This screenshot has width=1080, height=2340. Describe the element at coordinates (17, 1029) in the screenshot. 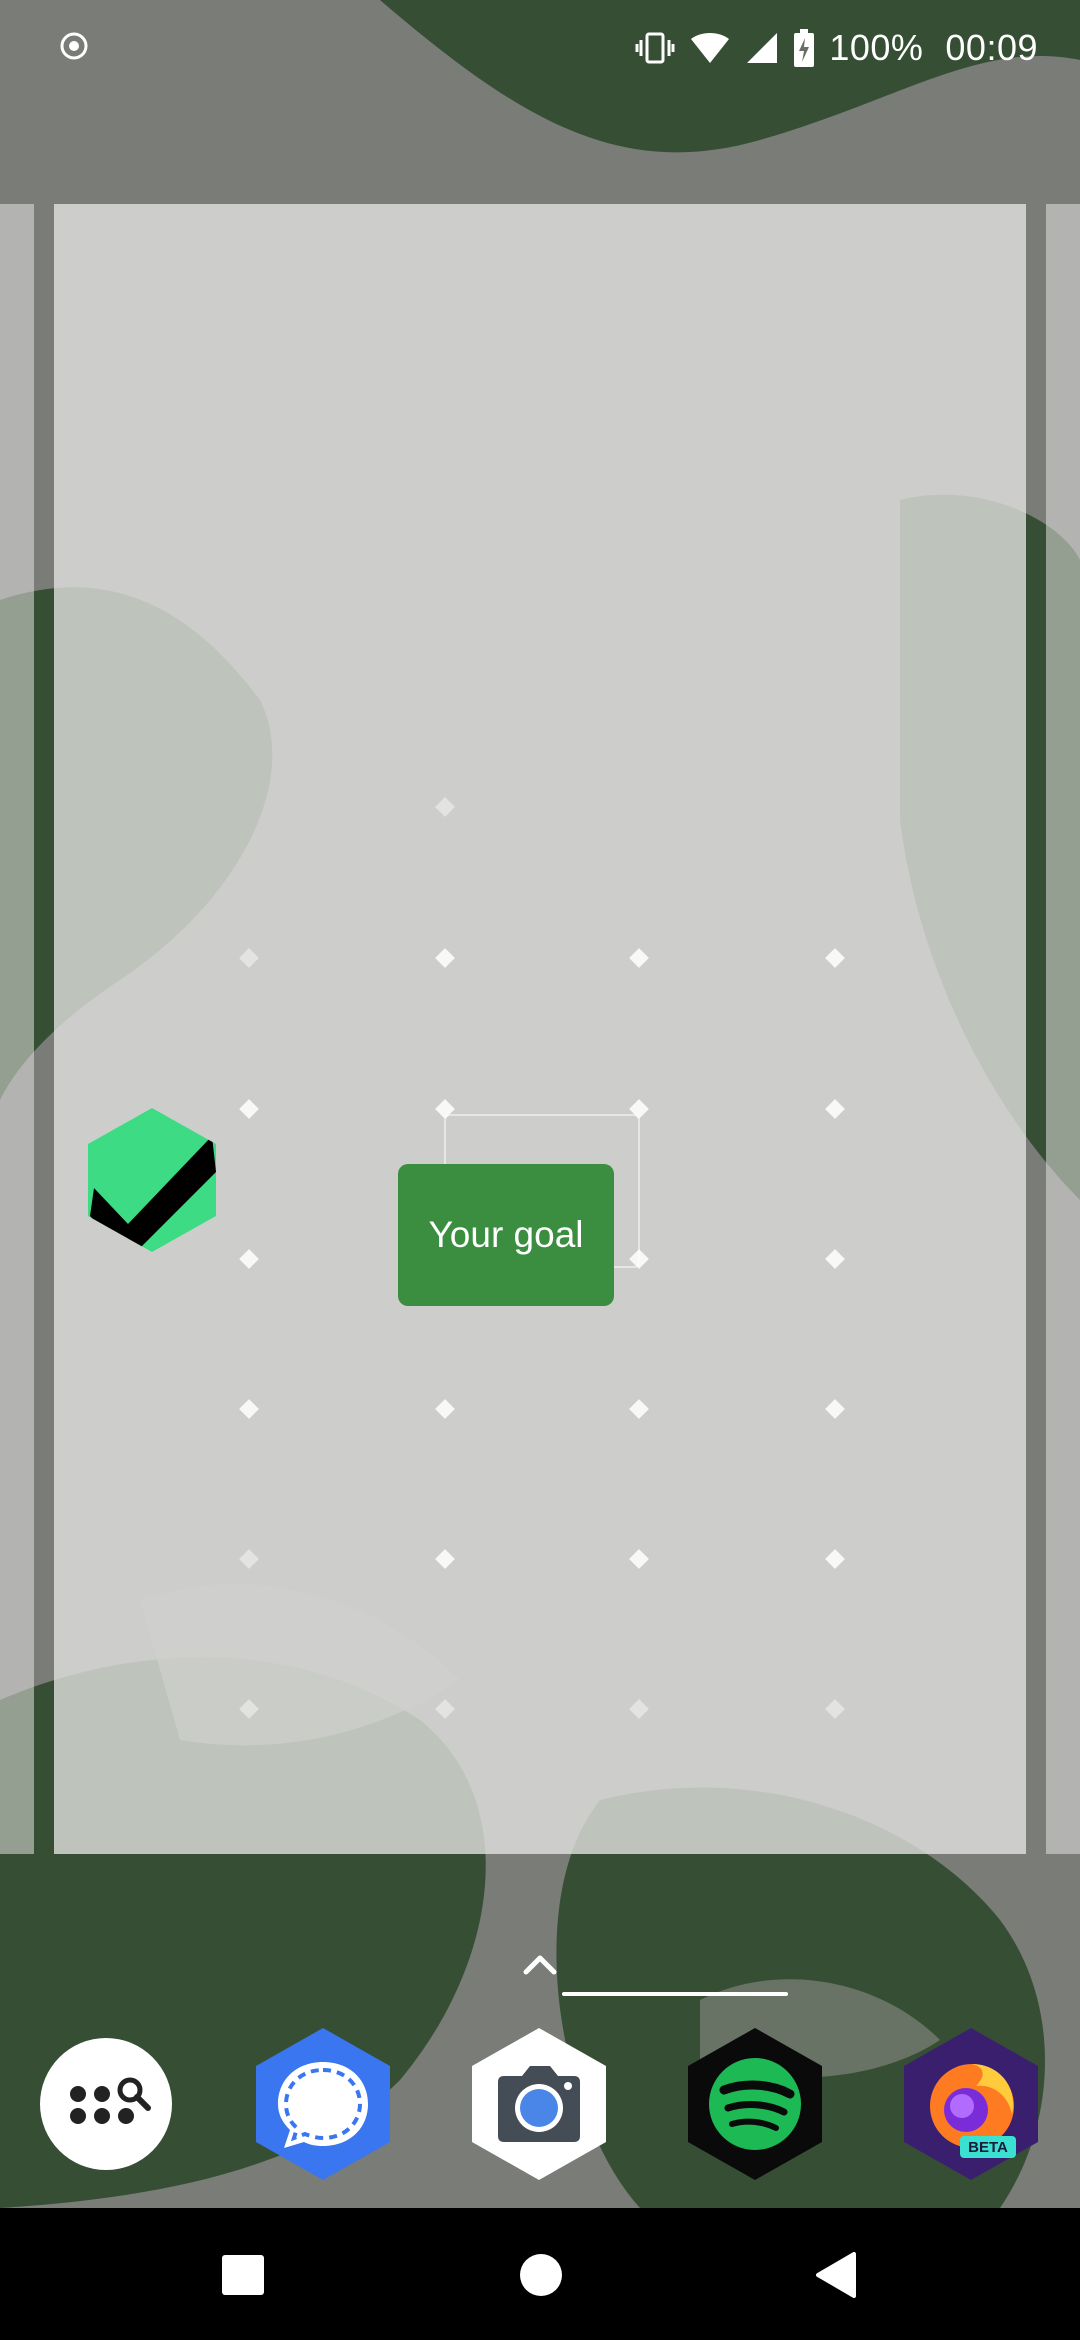

I see `previous-page-preview` at that location.